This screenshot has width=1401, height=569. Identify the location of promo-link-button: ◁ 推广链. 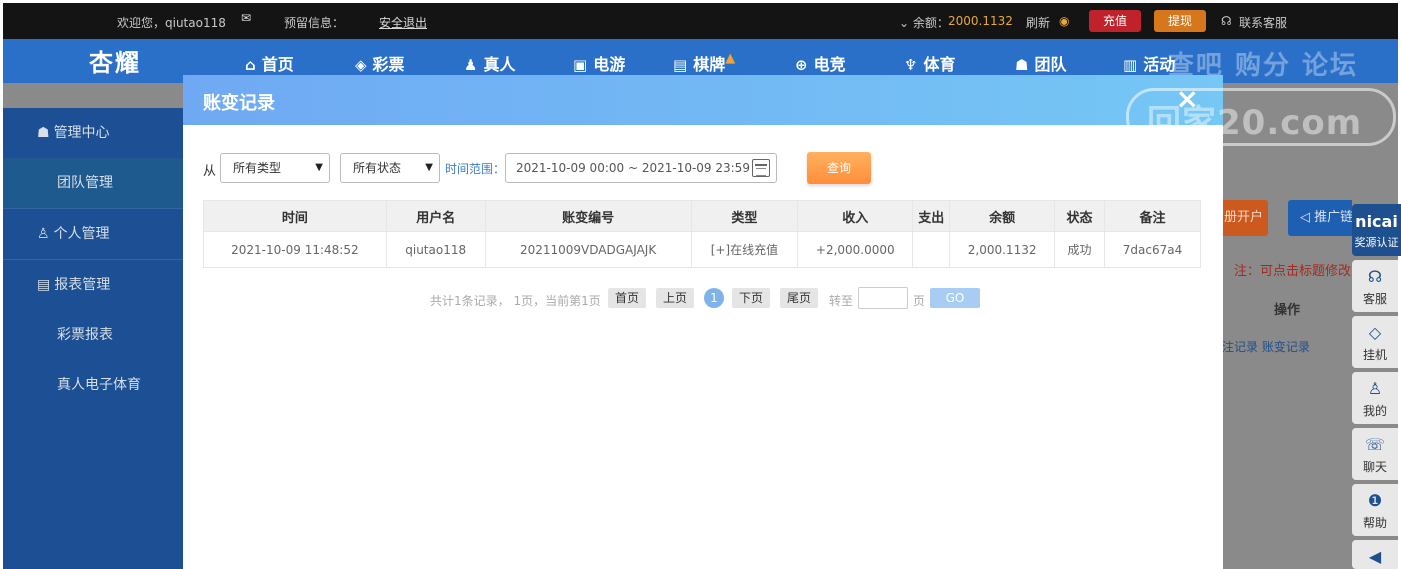
(1323, 218).